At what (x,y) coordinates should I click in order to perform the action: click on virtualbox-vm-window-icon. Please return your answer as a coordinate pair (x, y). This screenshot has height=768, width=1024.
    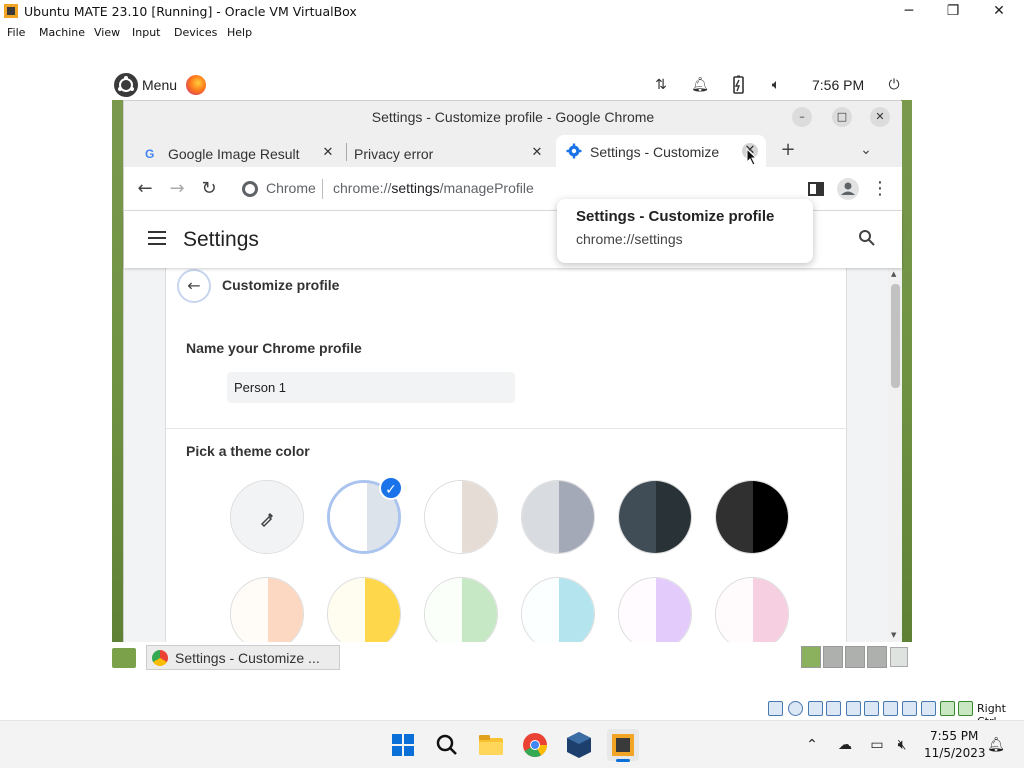
    Looking at the image, I should click on (623, 745).